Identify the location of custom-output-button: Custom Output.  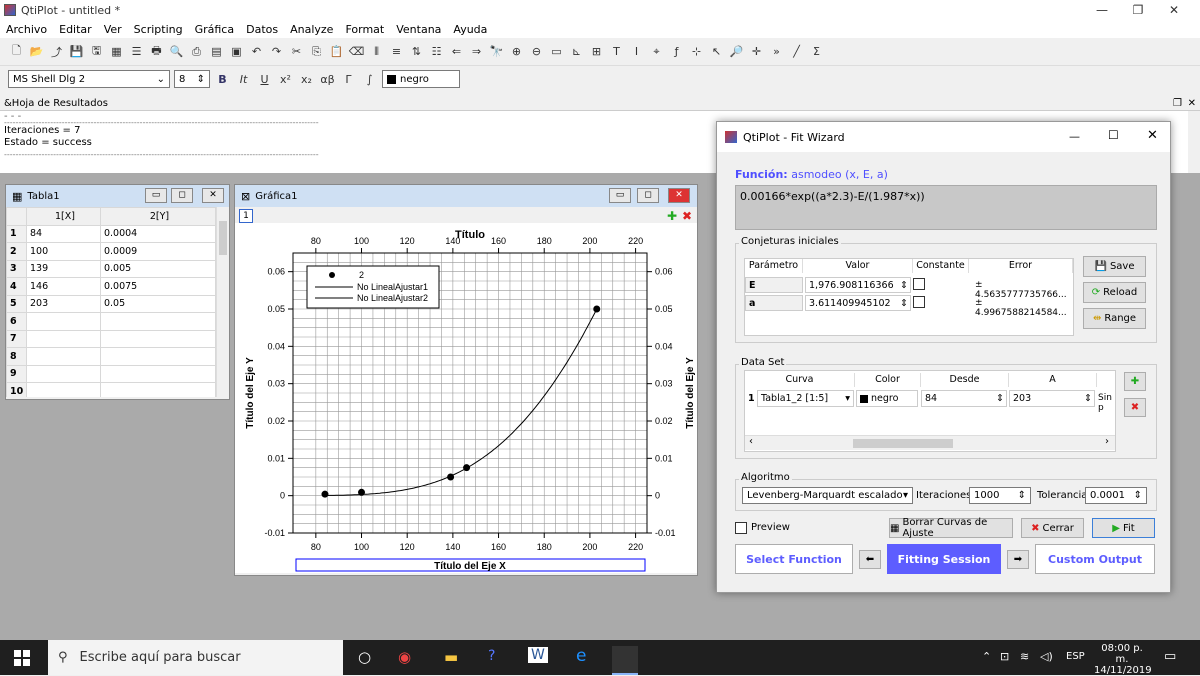
(1095, 559).